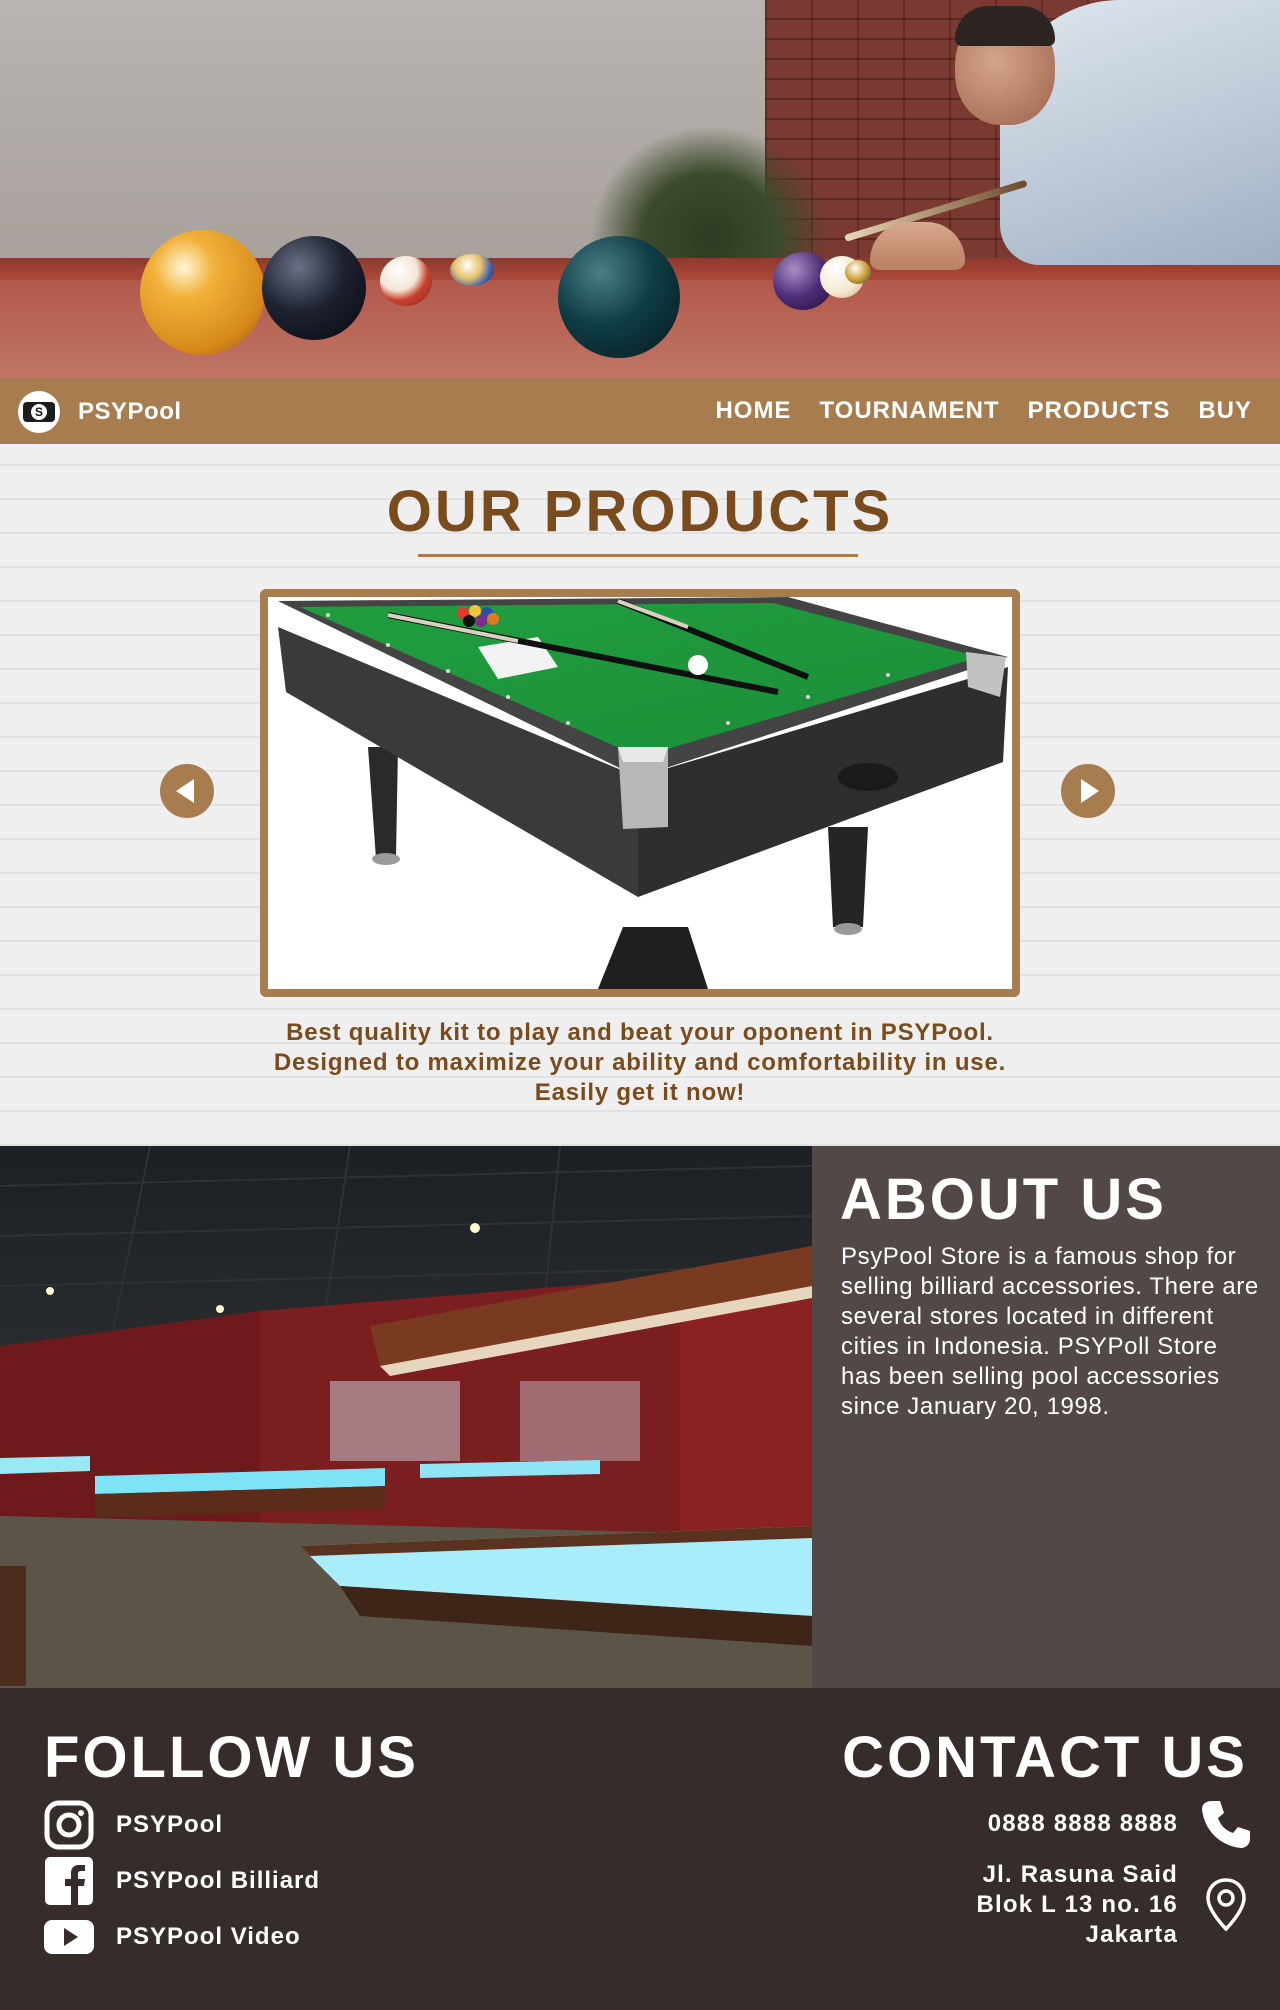 The height and width of the screenshot is (2010, 1280). I want to click on nav-item-home: HOME, so click(753, 411).